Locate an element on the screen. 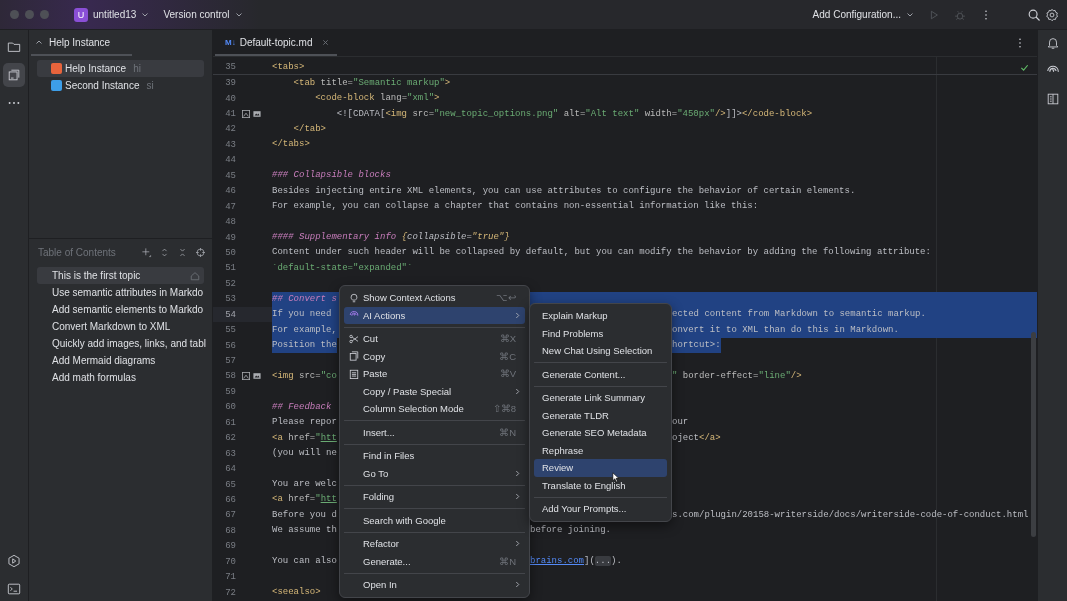  settings-icon is located at coordinates (1052, 14).